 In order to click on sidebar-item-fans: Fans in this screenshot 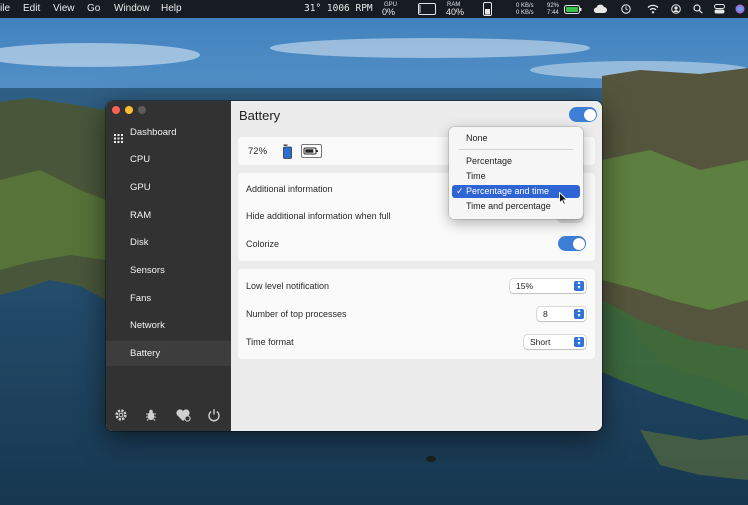, I will do `click(168, 298)`.